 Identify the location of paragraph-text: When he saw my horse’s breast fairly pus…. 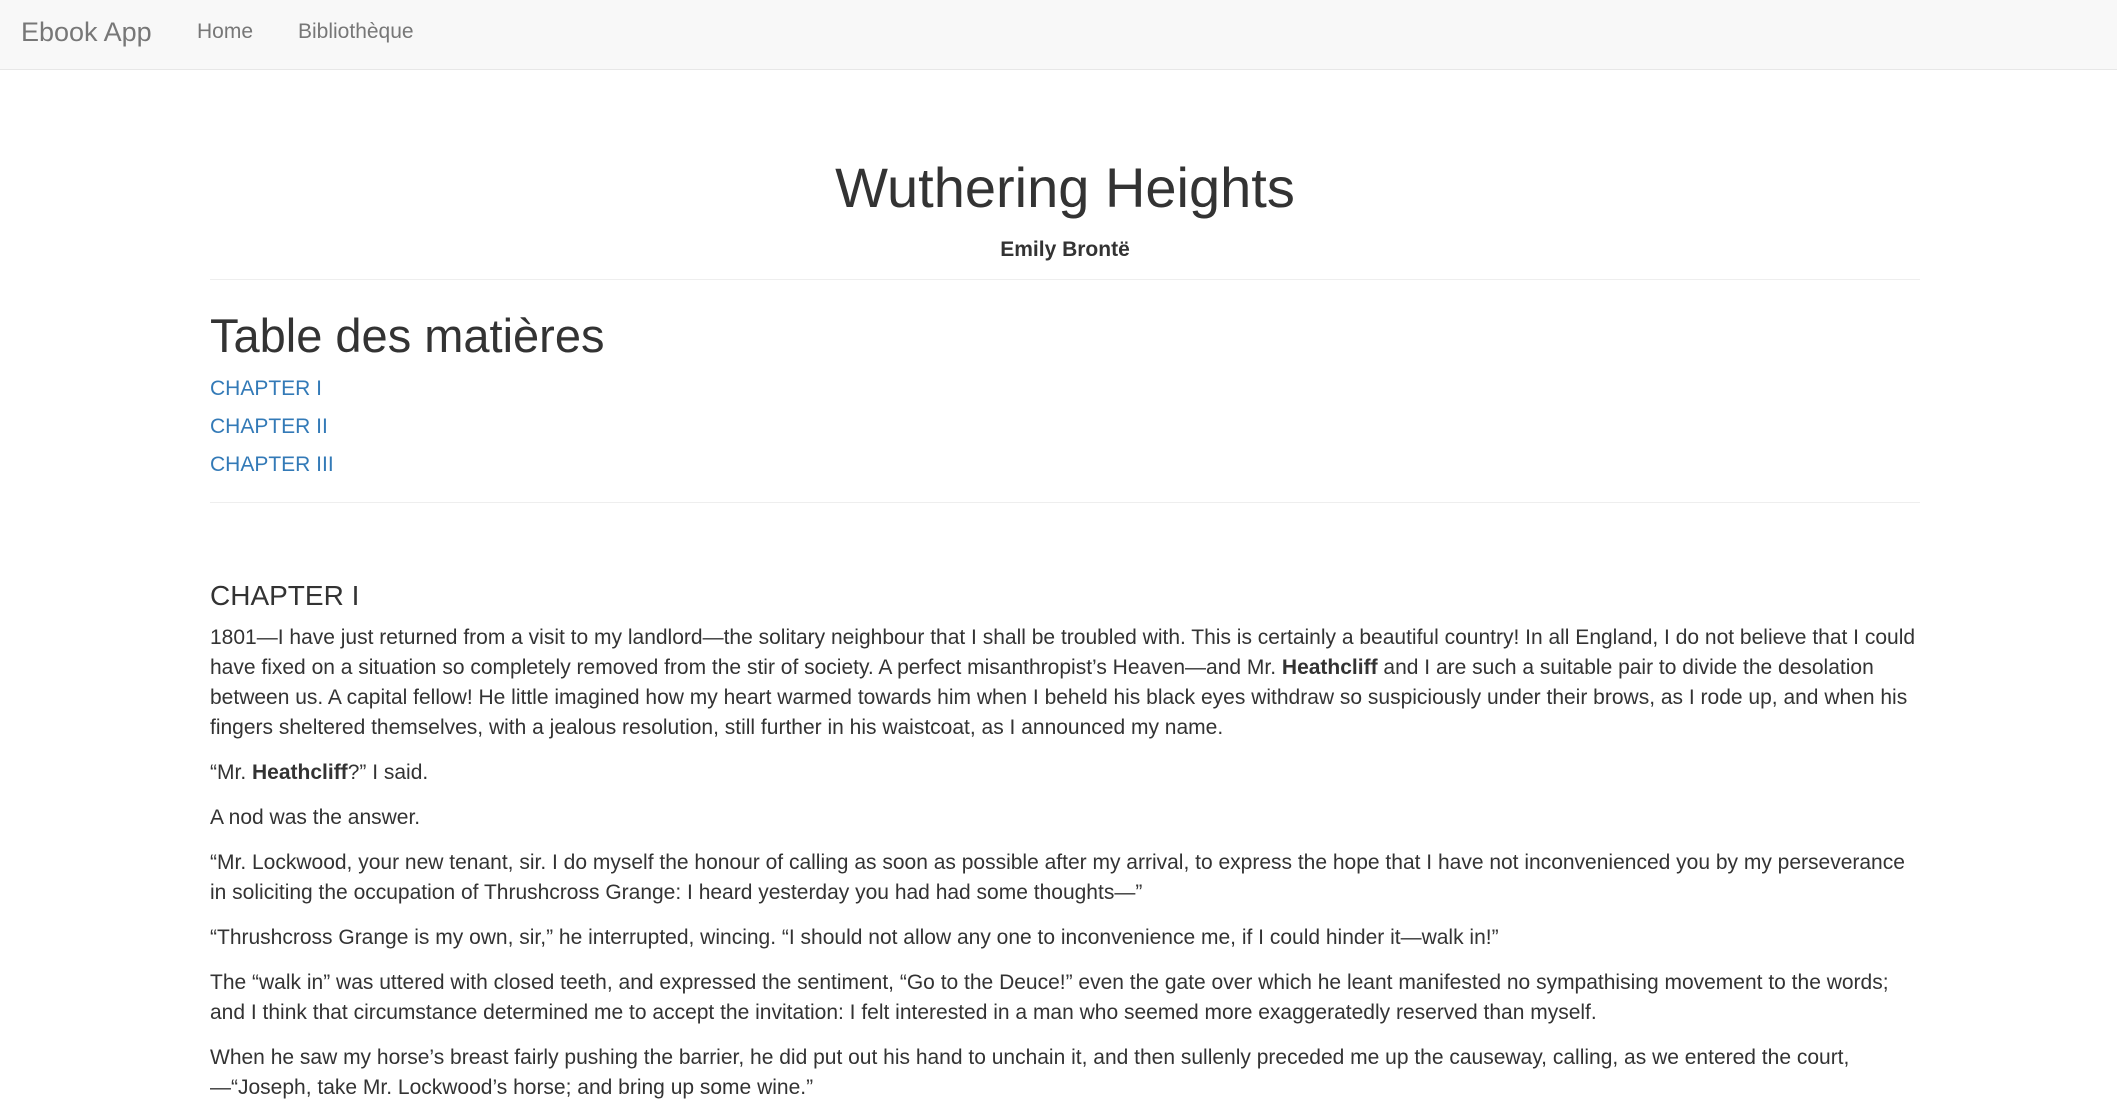
(1030, 1072).